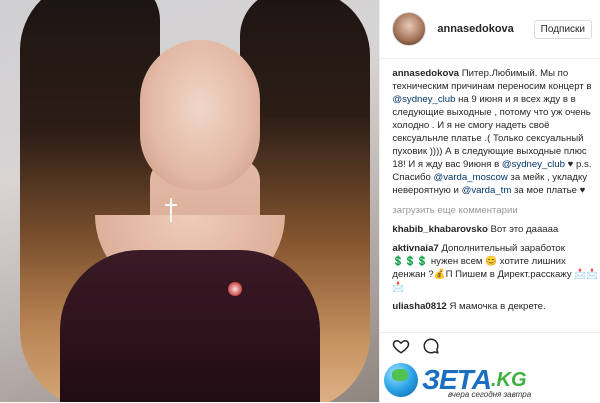 The width and height of the screenshot is (600, 403). Describe the element at coordinates (562, 29) in the screenshot. I see `follow-button: Подписки` at that location.